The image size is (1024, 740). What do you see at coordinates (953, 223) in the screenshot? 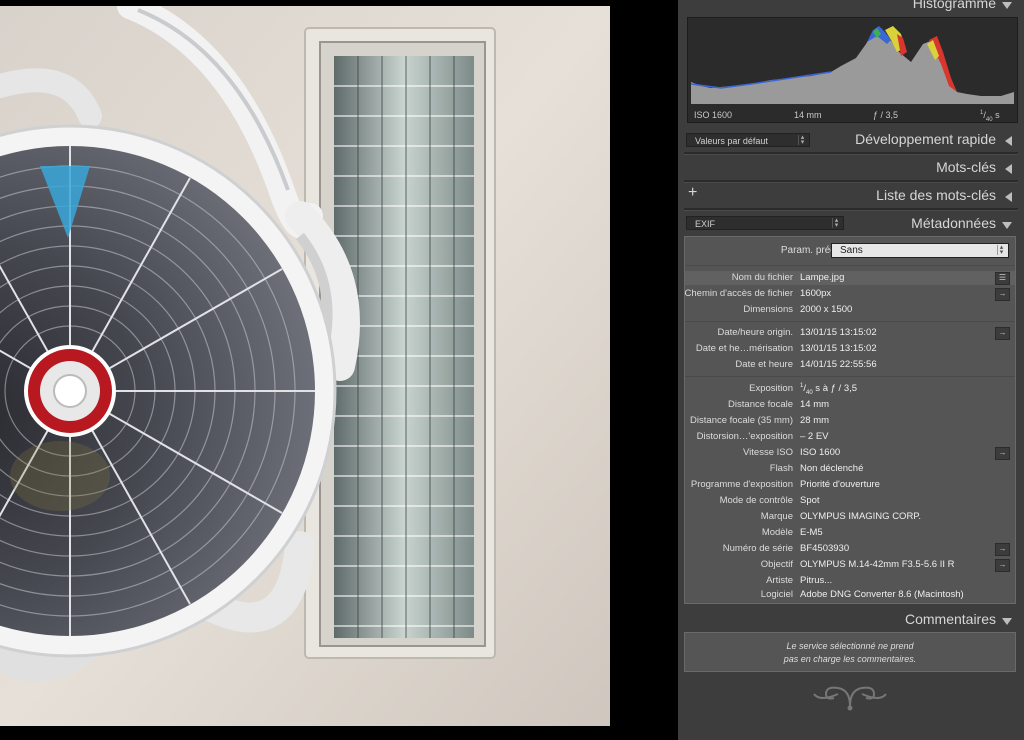
I see `metadata-title: Métadonnées` at bounding box center [953, 223].